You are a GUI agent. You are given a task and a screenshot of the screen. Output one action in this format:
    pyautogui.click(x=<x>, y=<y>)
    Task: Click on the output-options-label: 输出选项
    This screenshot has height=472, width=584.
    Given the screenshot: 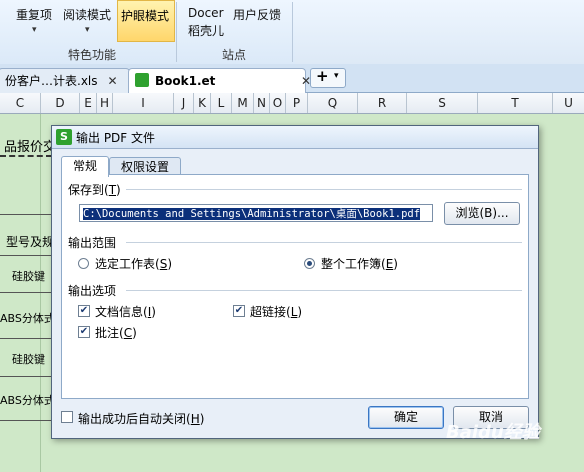 What is the action you would take?
    pyautogui.click(x=92, y=291)
    